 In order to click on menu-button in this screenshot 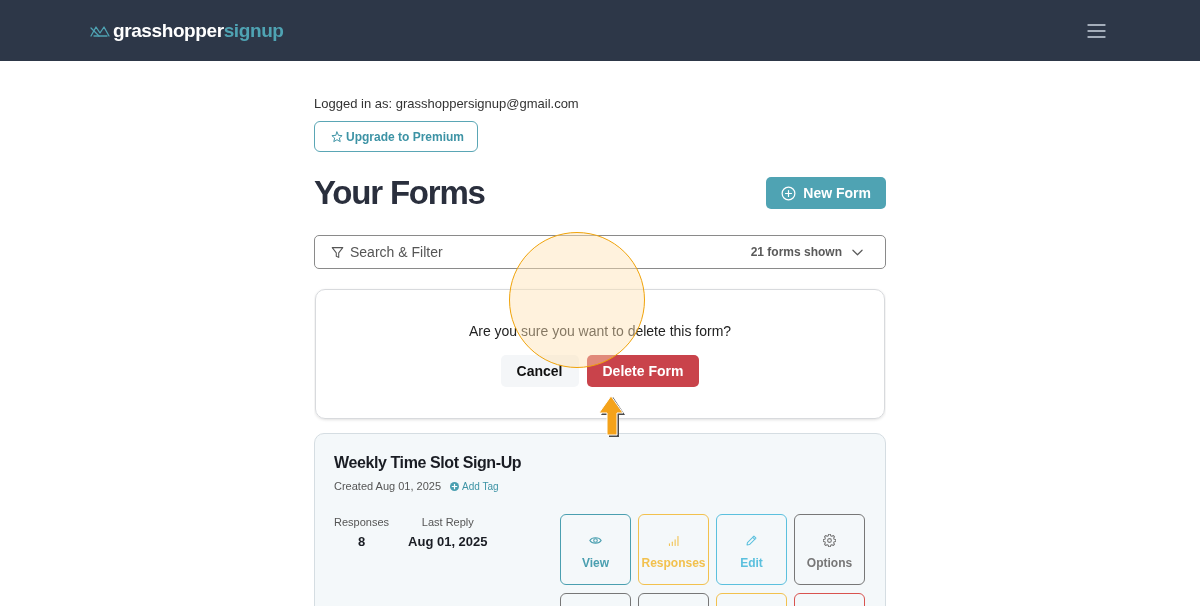, I will do `click(1096, 30)`.